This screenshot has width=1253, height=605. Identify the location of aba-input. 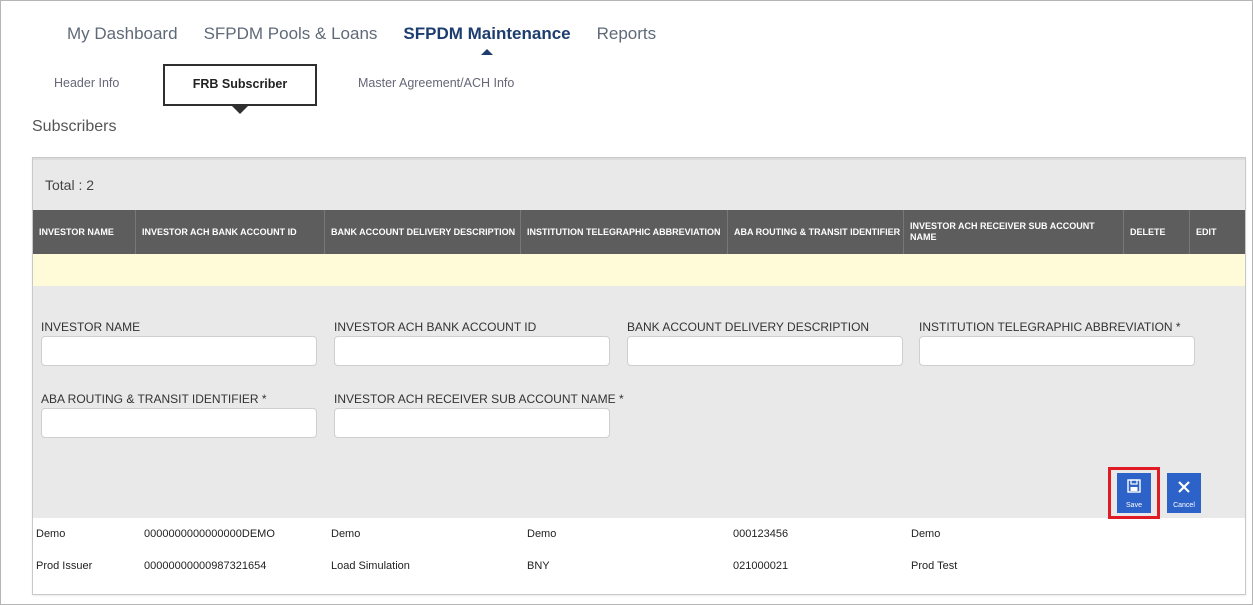
(179, 423).